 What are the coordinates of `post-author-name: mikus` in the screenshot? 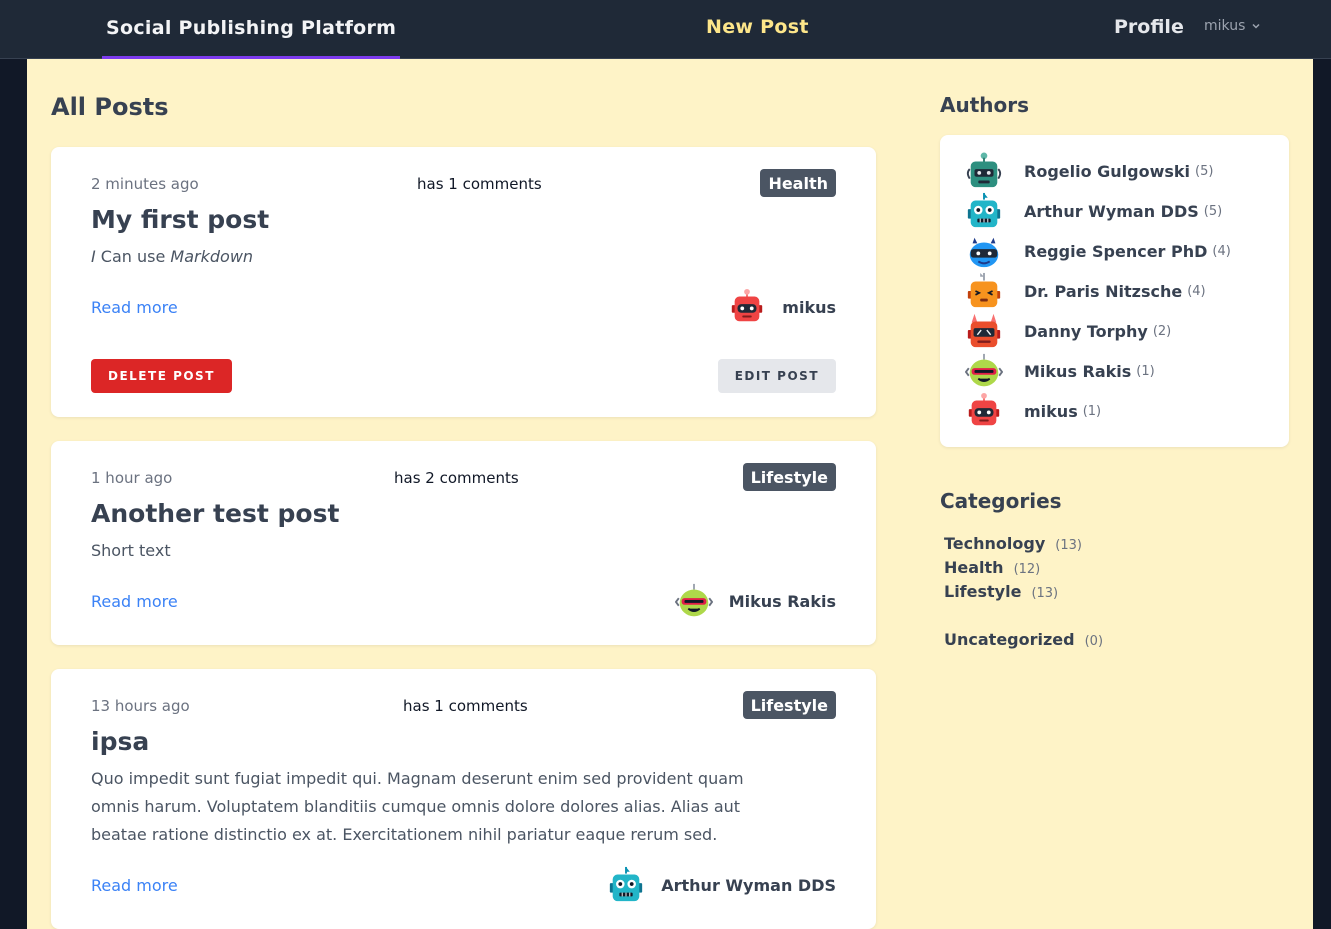 It's located at (809, 307).